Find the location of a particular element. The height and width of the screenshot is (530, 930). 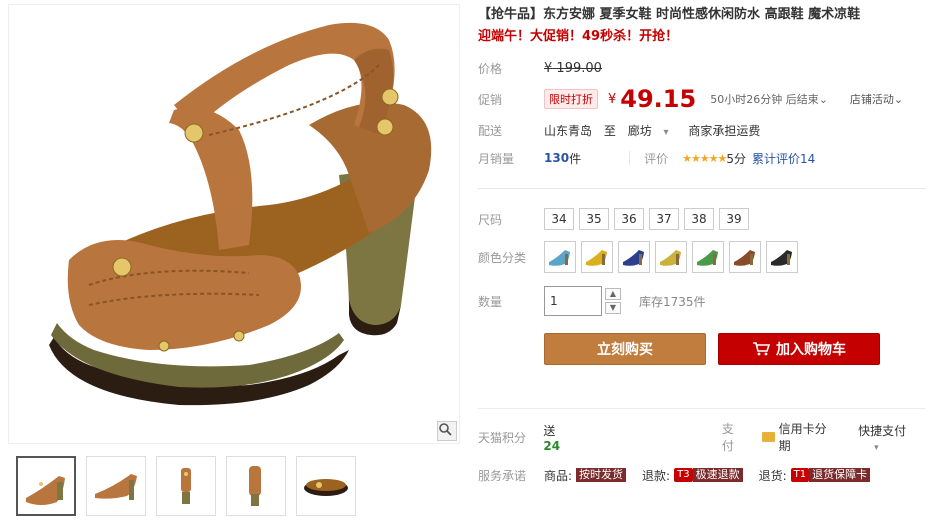

countdown: 50小时26分钟 后结束⌄ is located at coordinates (769, 99).